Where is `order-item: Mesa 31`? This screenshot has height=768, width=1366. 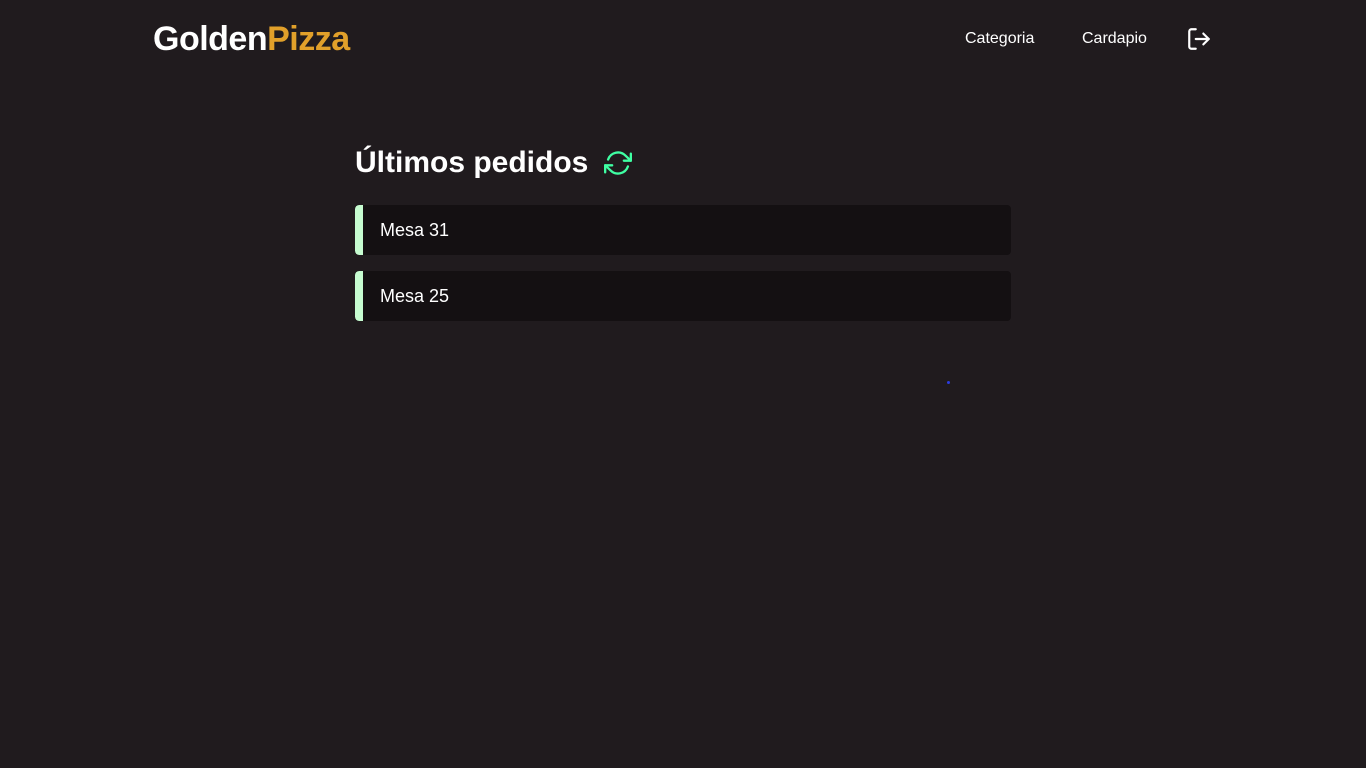 order-item: Mesa 31 is located at coordinates (683, 230).